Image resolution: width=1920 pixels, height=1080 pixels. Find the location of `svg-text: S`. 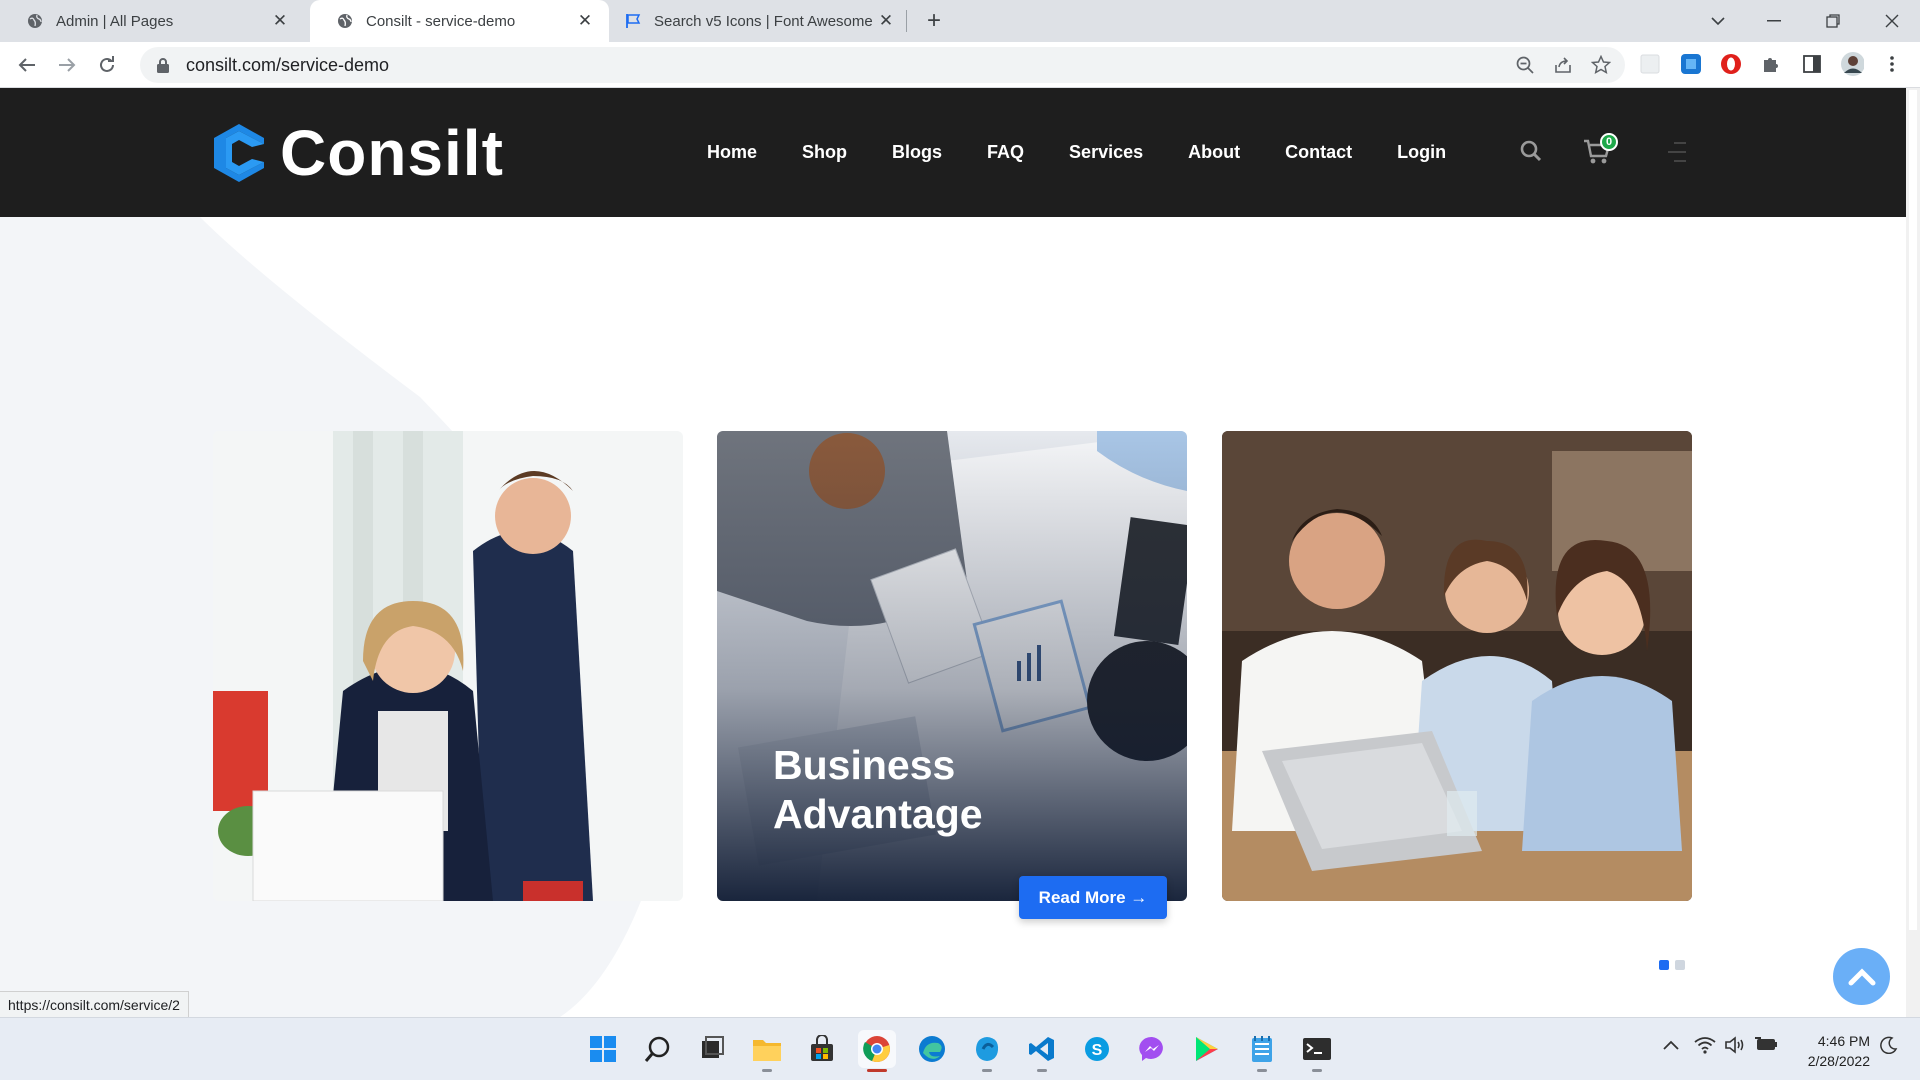

svg-text: S is located at coordinates (1097, 1050).